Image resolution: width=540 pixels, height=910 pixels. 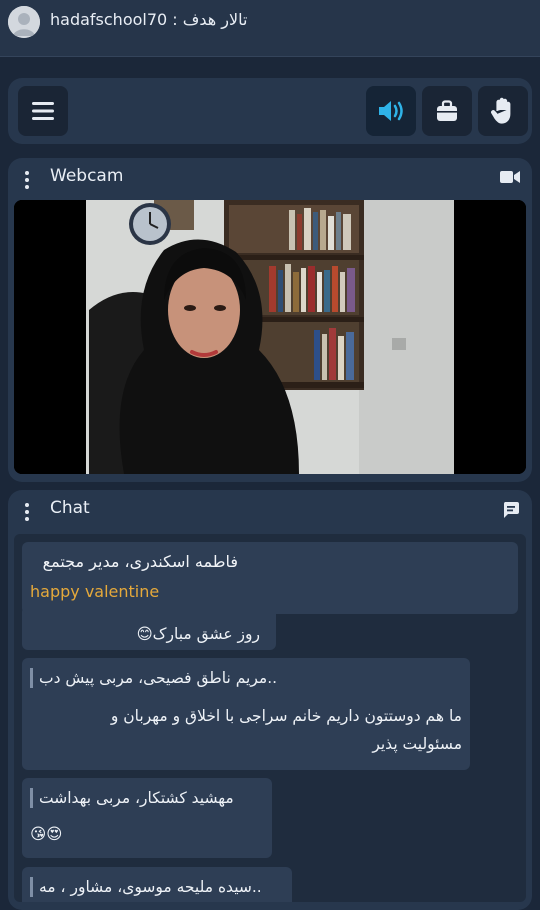 I want to click on webcam-panel-header: Webcam, so click(x=270, y=178).